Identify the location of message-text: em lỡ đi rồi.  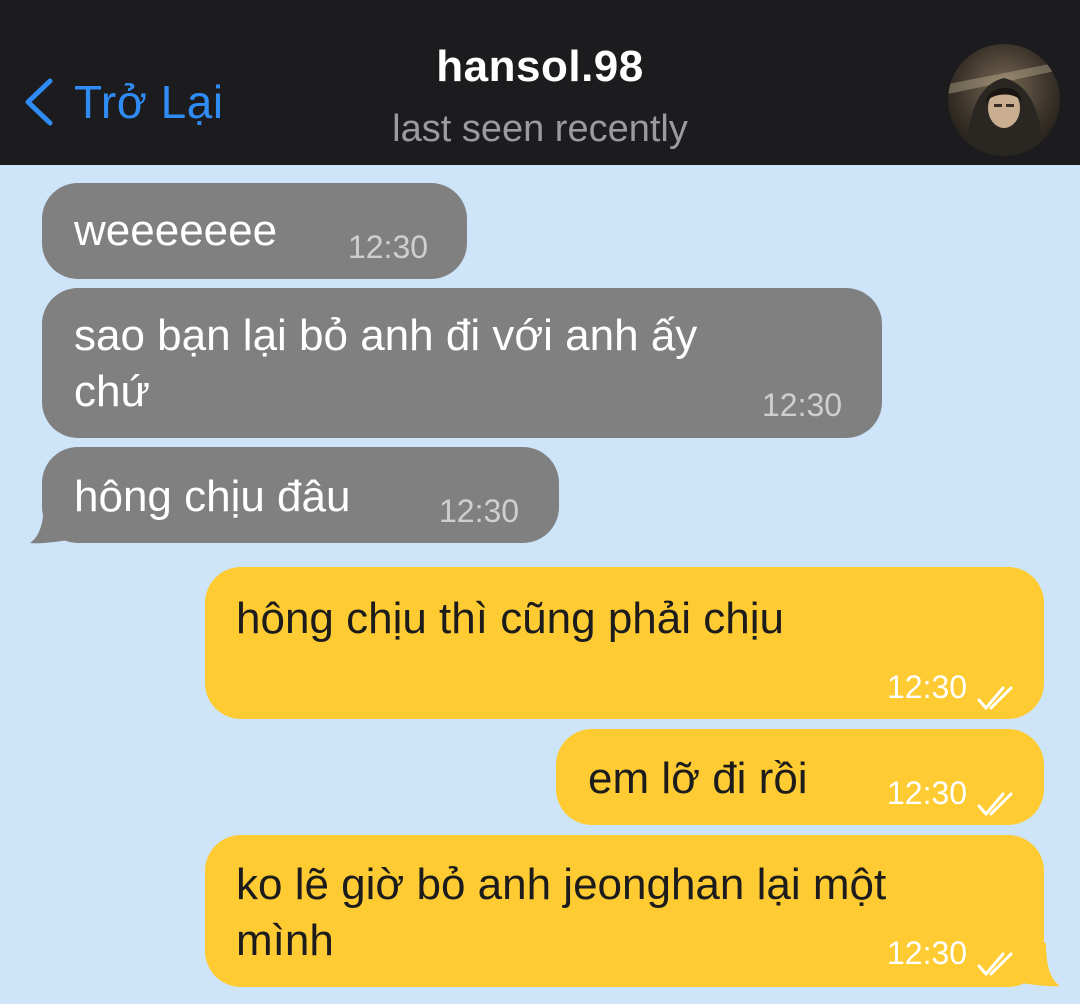
(698, 778).